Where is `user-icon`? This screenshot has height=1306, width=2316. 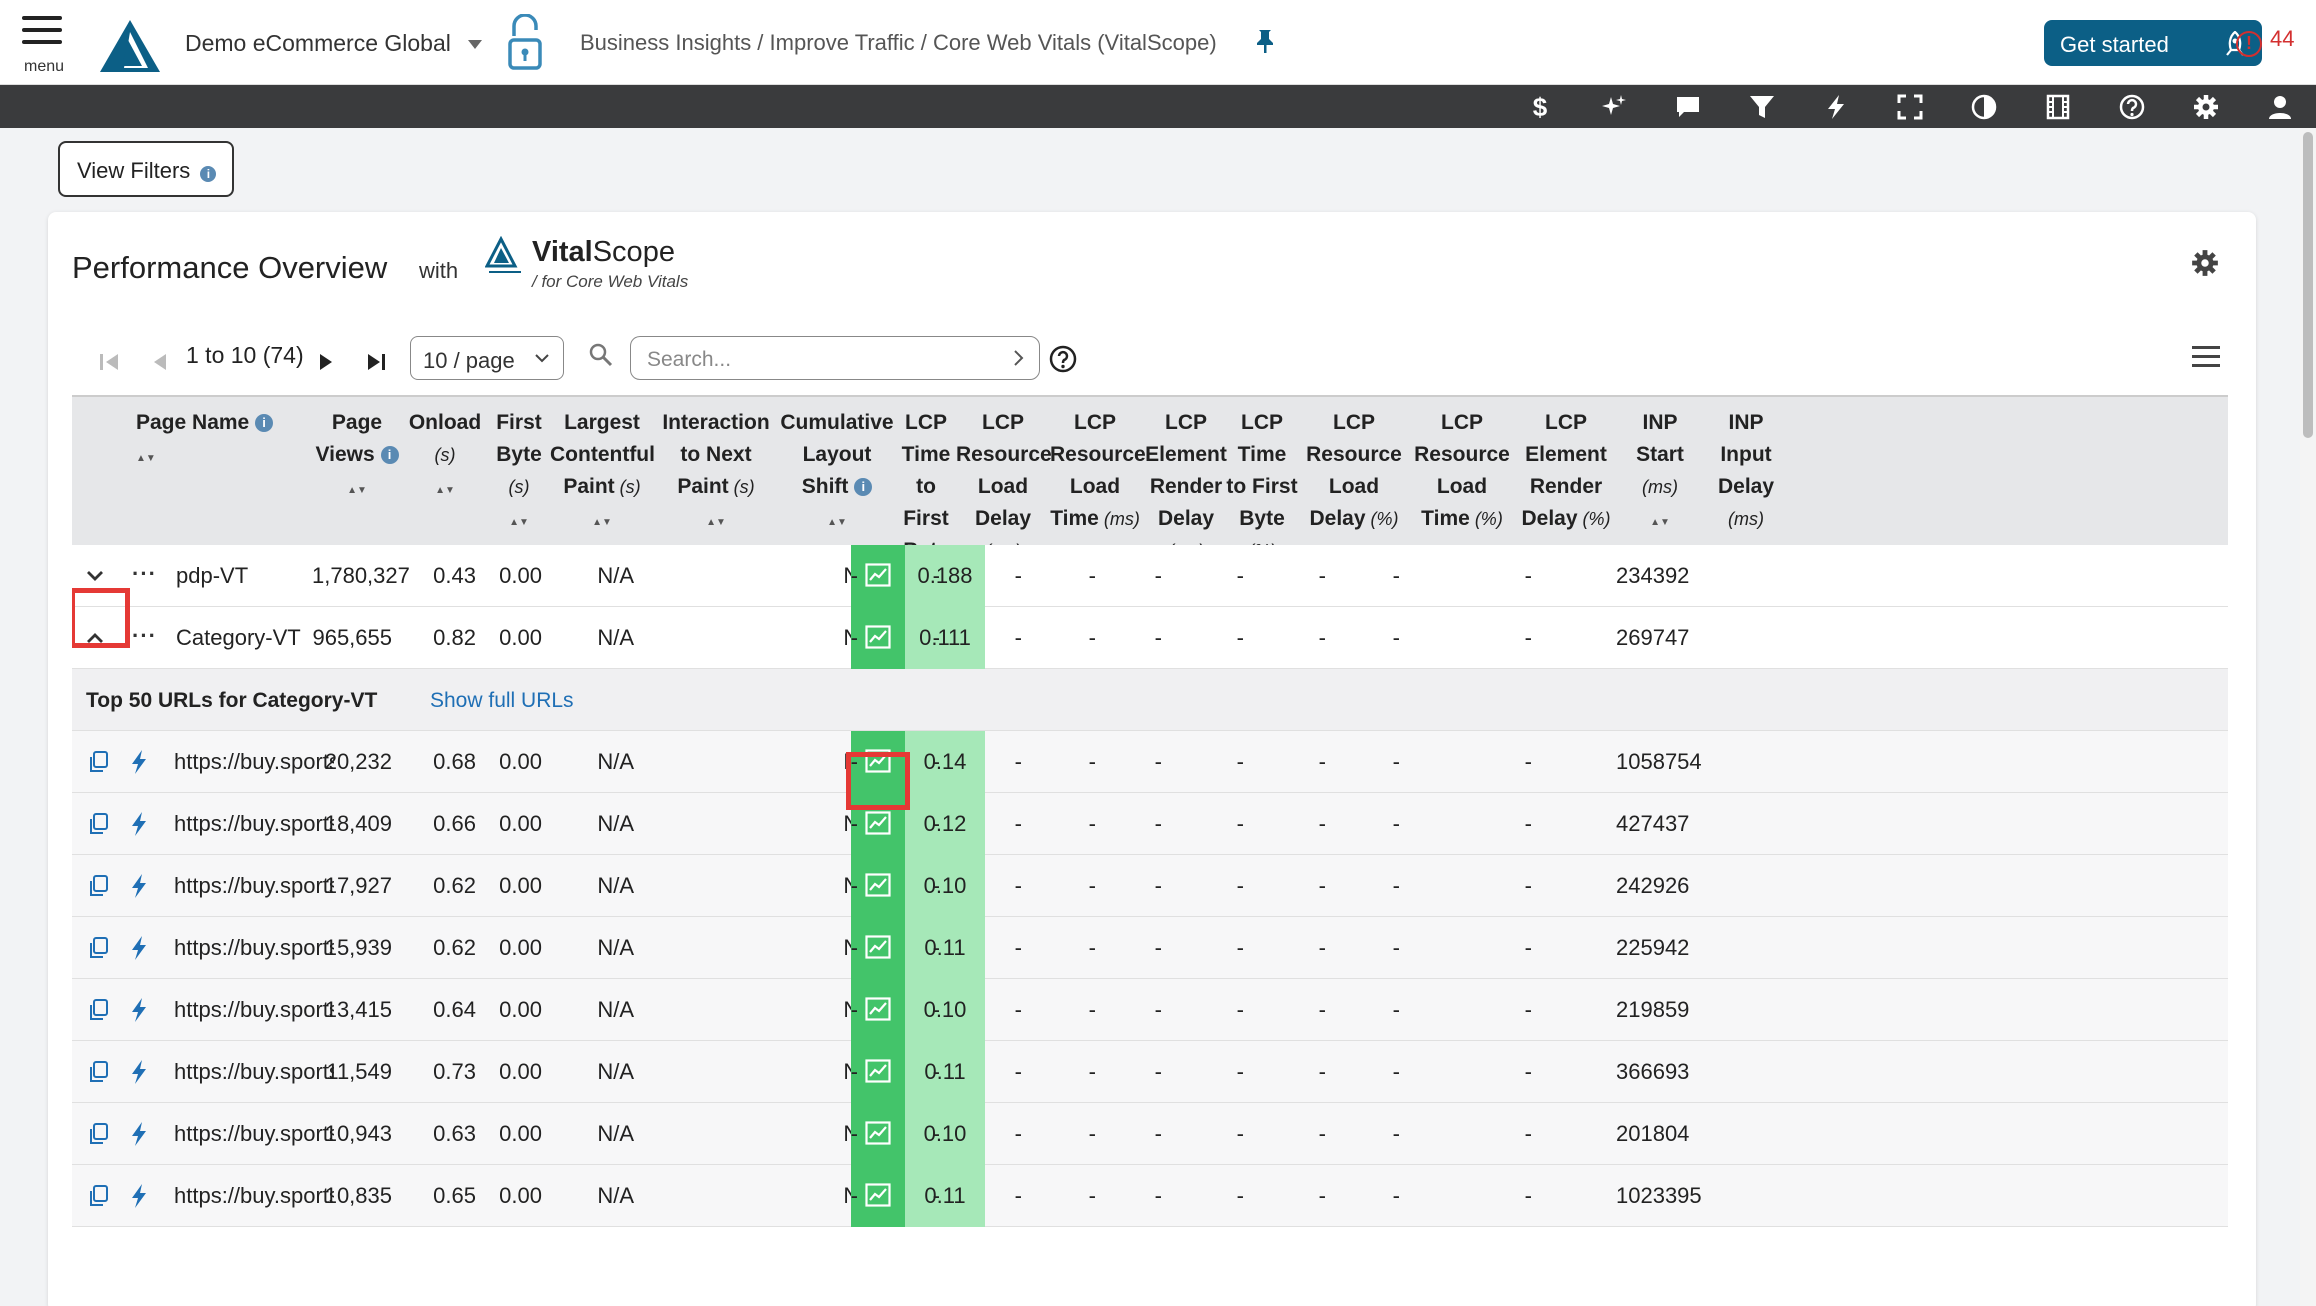
user-icon is located at coordinates (2280, 107).